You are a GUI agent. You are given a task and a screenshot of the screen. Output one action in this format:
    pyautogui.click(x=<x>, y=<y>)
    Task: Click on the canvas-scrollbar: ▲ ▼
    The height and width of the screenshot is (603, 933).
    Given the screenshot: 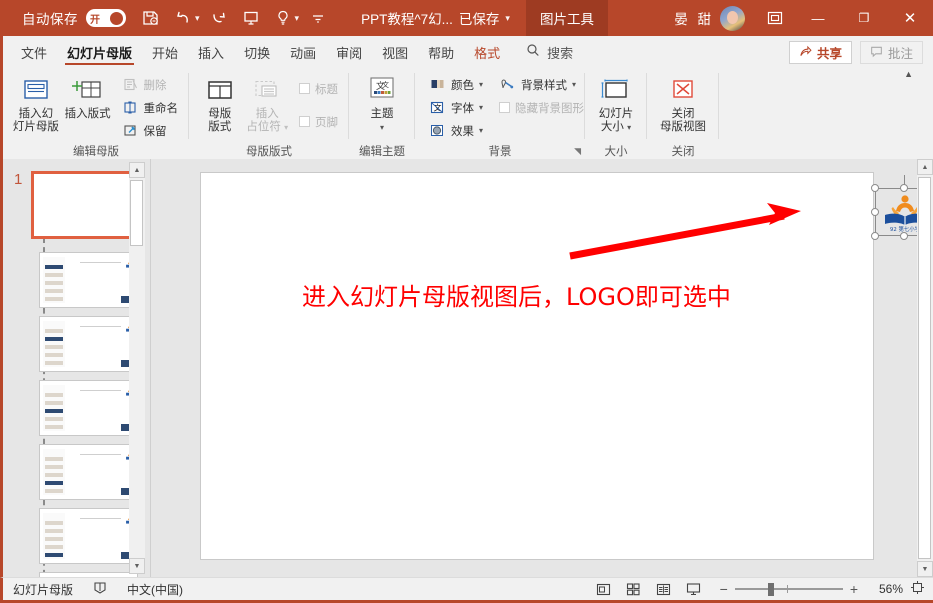 What is the action you would take?
    pyautogui.click(x=925, y=368)
    